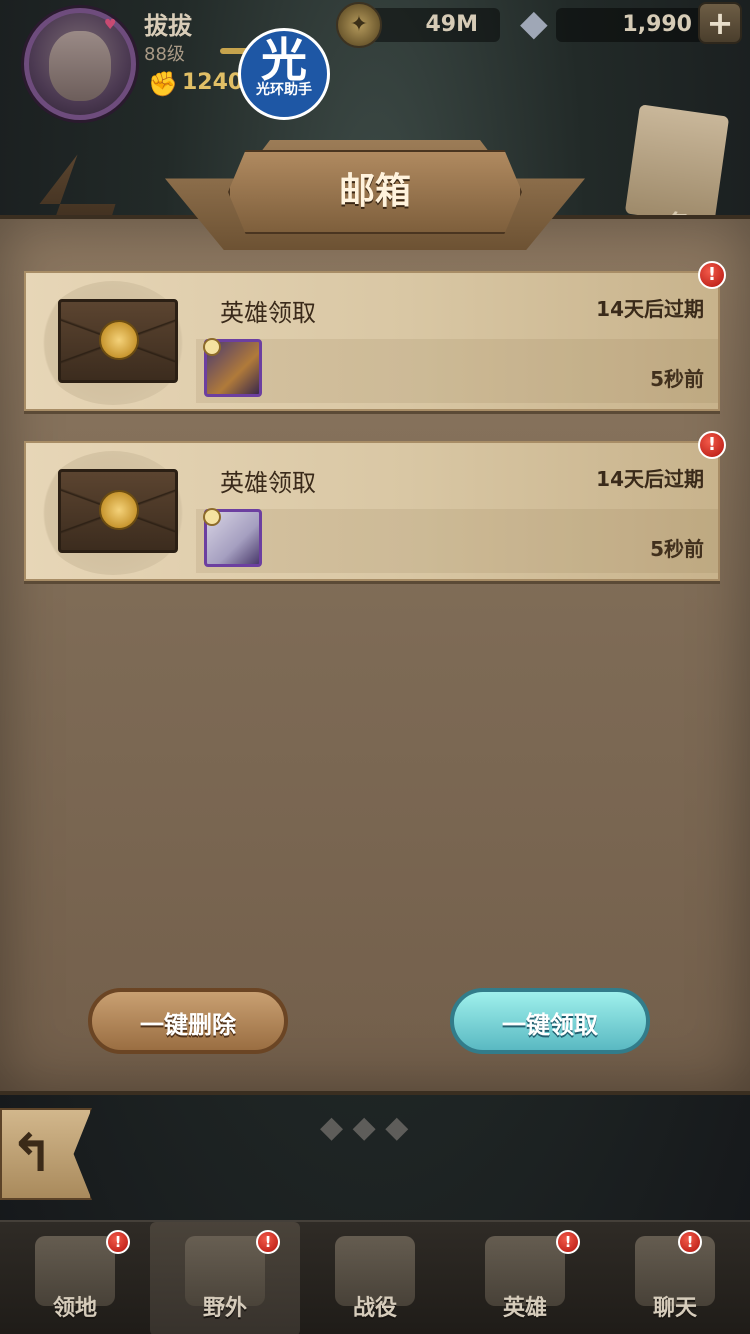  What do you see at coordinates (525, 1278) in the screenshot?
I see `nav-item-heroes: 英雄 !` at bounding box center [525, 1278].